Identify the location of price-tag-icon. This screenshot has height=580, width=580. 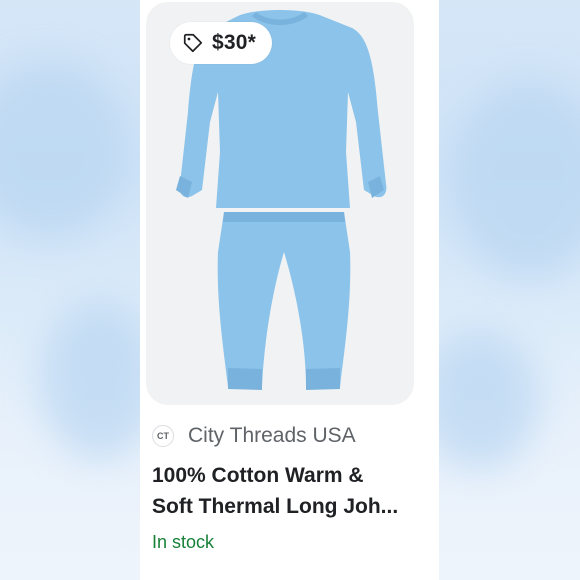
(193, 43).